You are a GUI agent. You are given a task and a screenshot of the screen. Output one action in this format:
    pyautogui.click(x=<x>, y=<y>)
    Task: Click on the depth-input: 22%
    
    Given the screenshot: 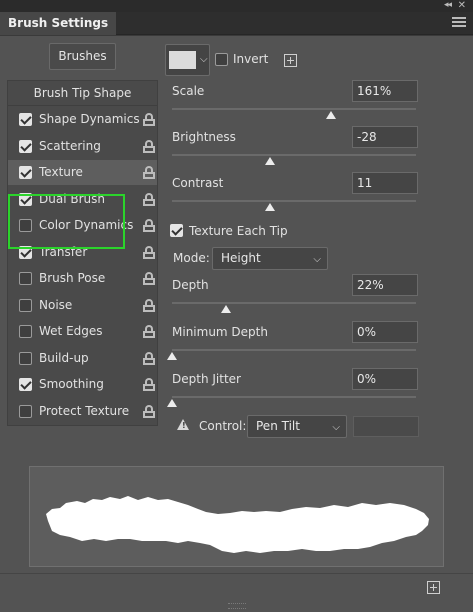 What is the action you would take?
    pyautogui.click(x=385, y=285)
    